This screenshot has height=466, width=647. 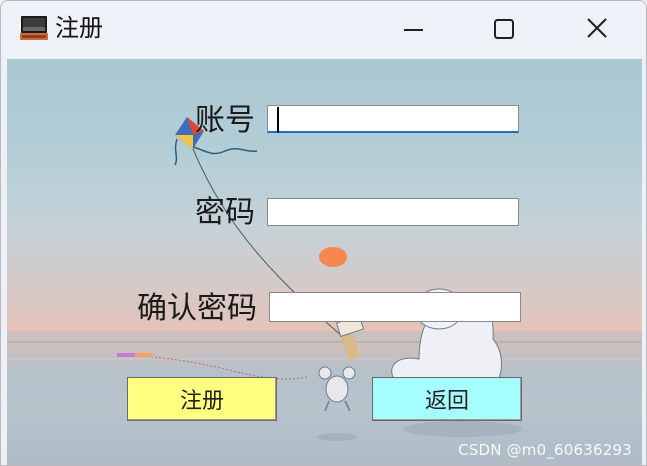 I want to click on register-button: 注册, so click(x=202, y=399).